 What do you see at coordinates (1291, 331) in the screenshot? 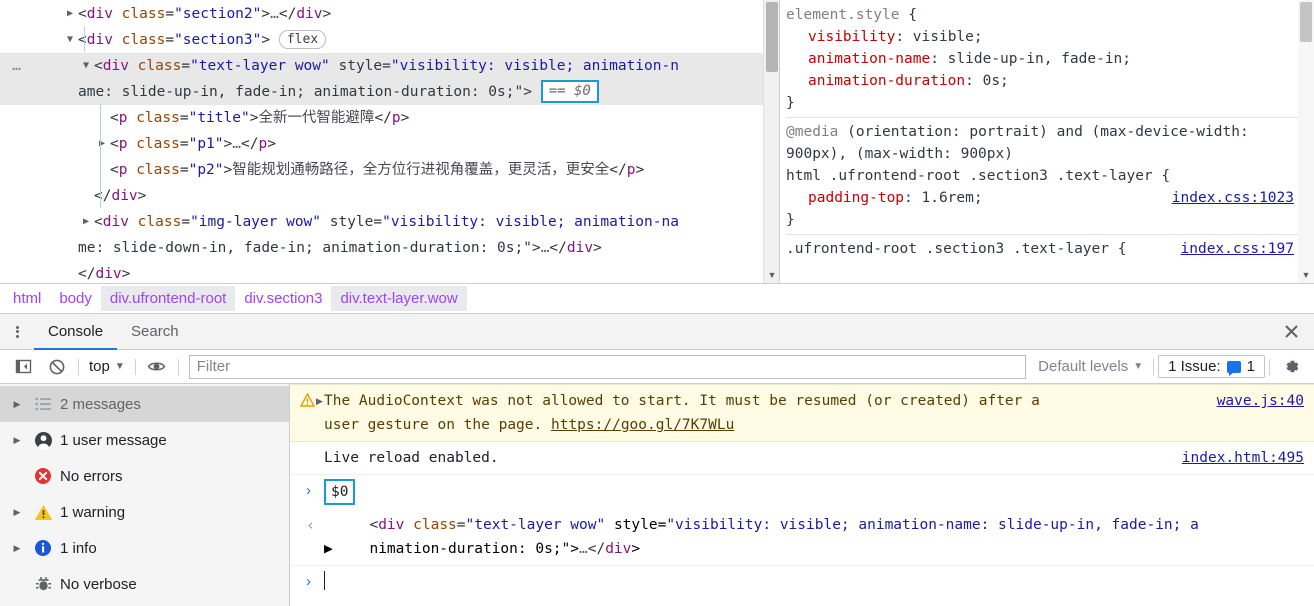
I see `close-drawer-icon` at bounding box center [1291, 331].